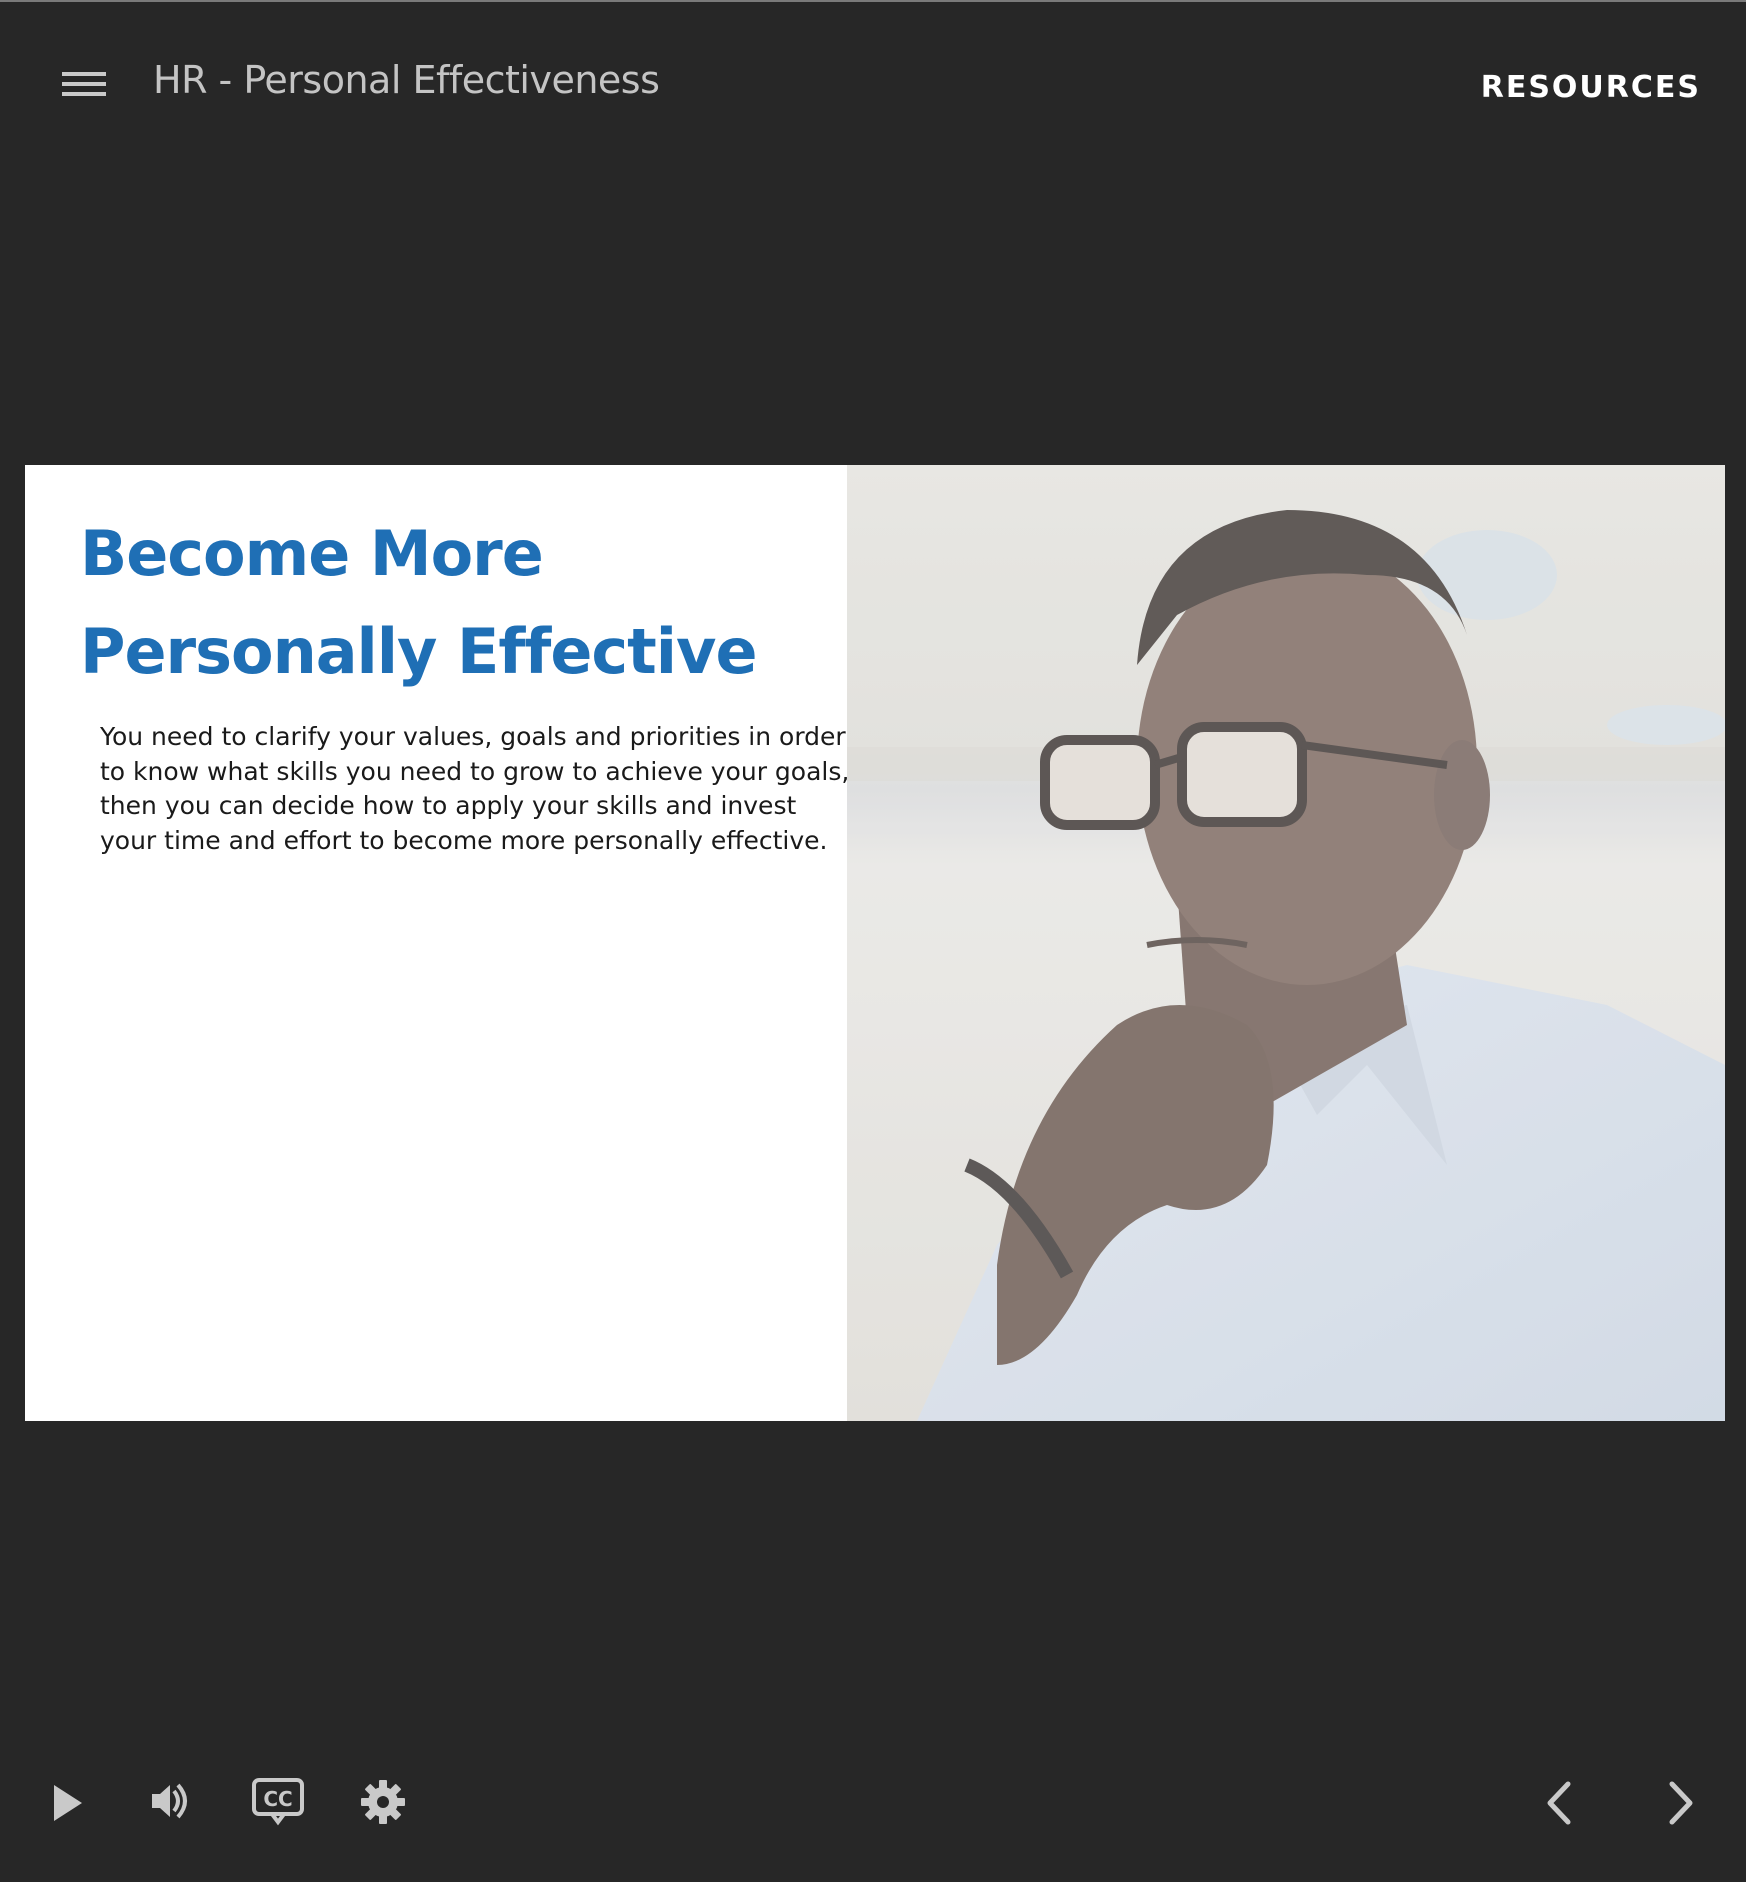 The image size is (1746, 1882). Describe the element at coordinates (277, 1799) in the screenshot. I see `svg-text: CC` at that location.